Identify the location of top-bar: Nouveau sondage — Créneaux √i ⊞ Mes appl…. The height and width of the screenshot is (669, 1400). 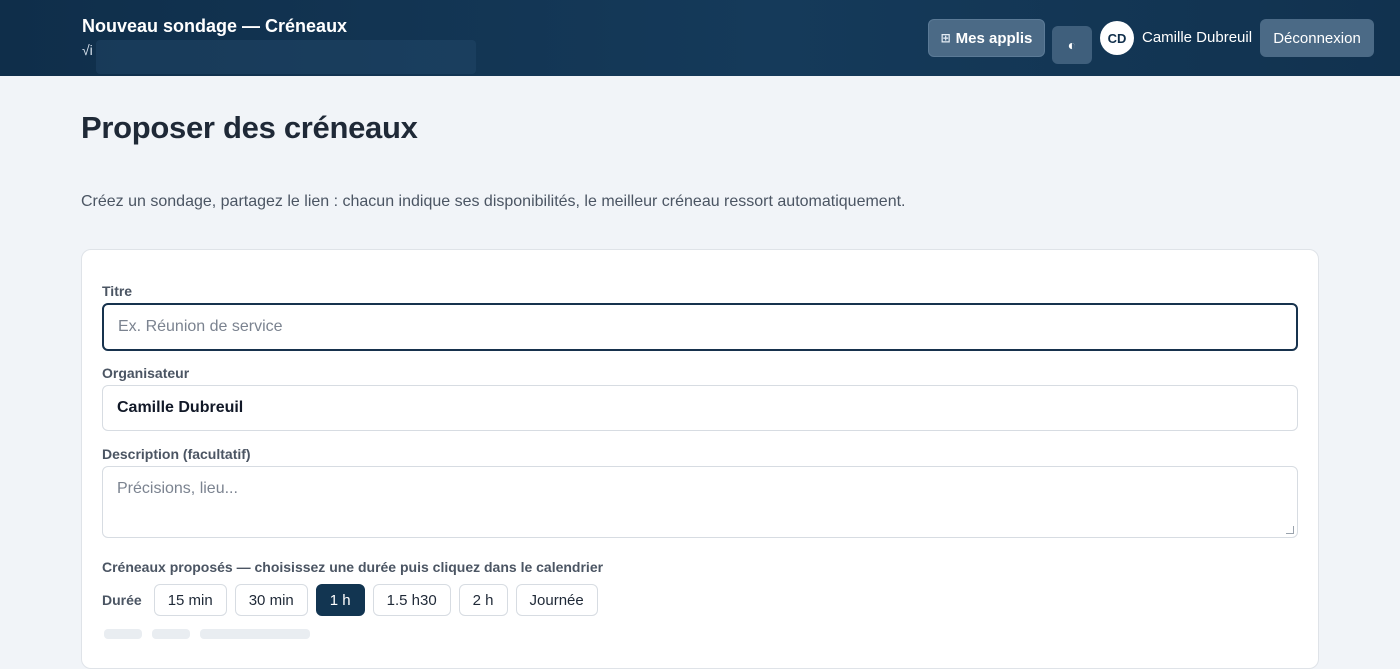
(700, 38).